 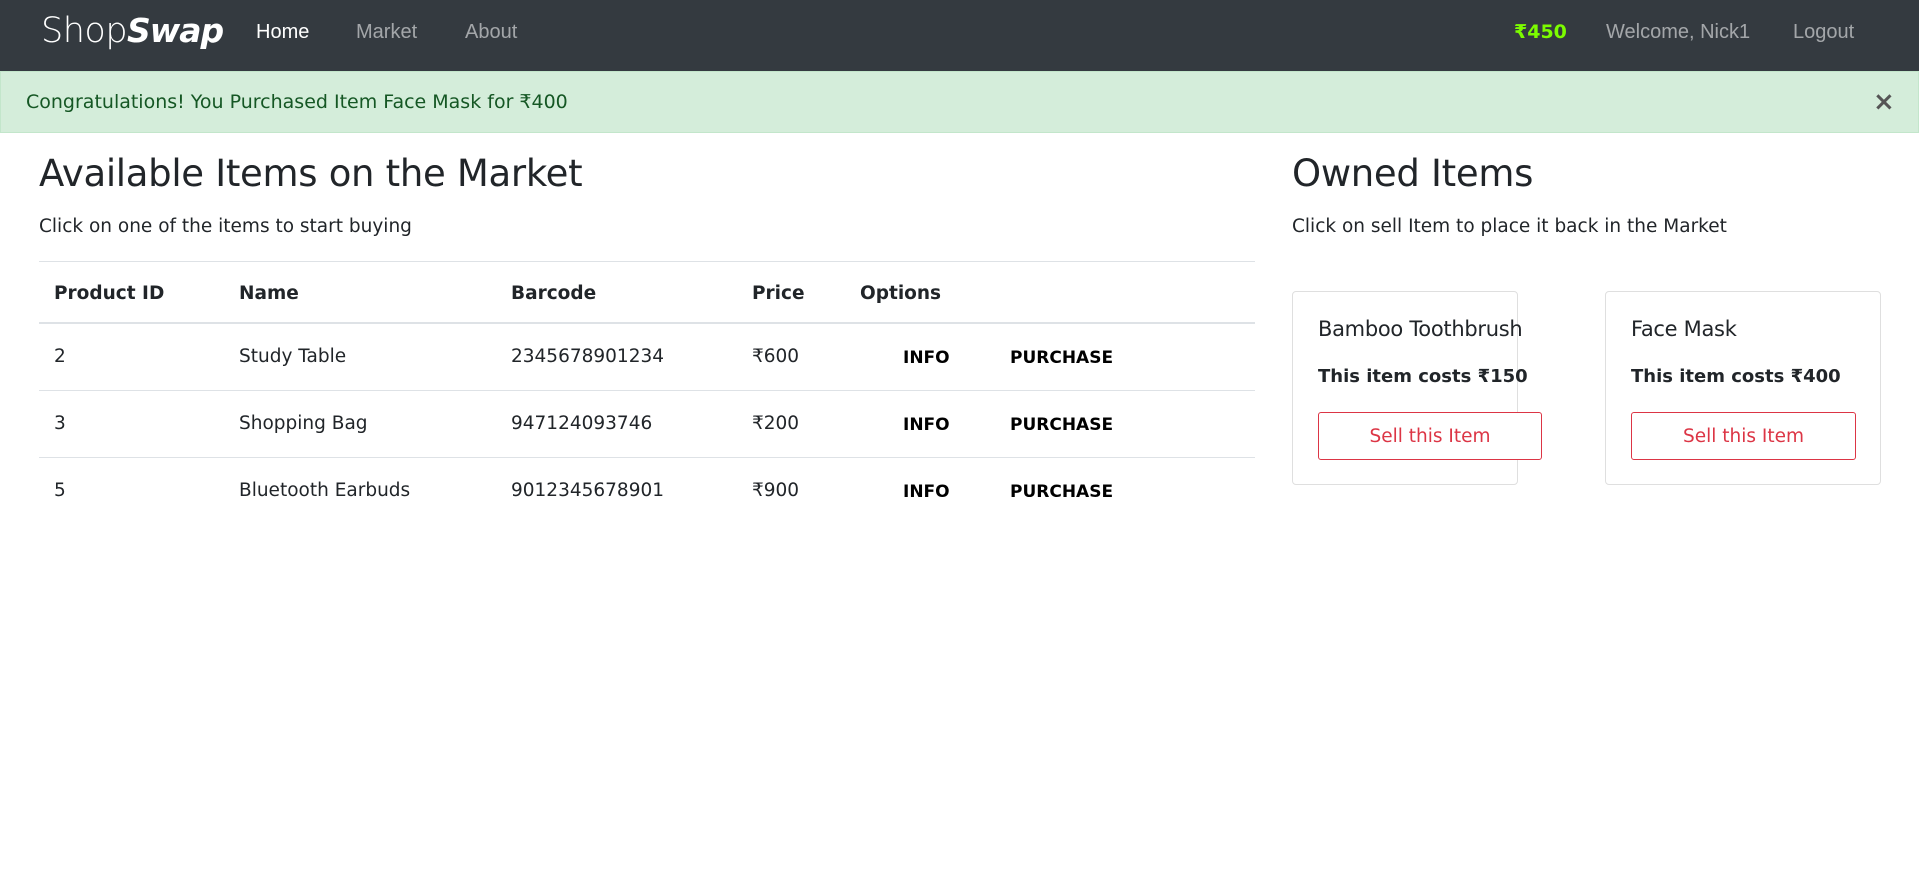 What do you see at coordinates (303, 423) in the screenshot?
I see `product-name: Shopping Bag` at bounding box center [303, 423].